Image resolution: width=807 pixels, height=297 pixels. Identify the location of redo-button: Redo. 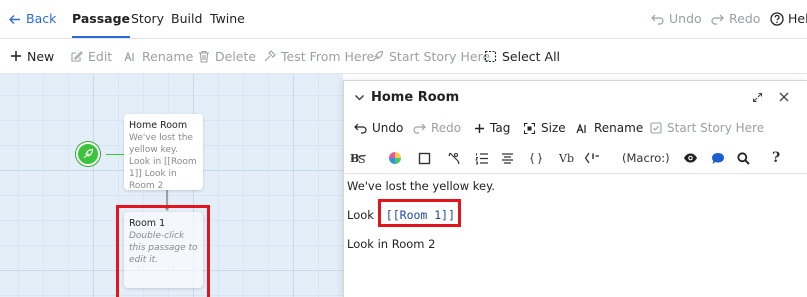
(735, 19).